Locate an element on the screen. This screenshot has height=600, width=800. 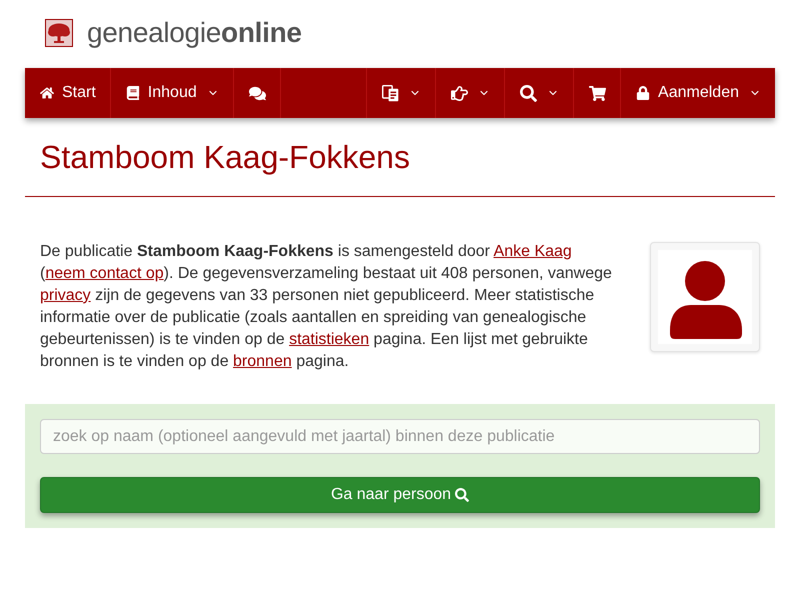
cart-icon is located at coordinates (597, 93).